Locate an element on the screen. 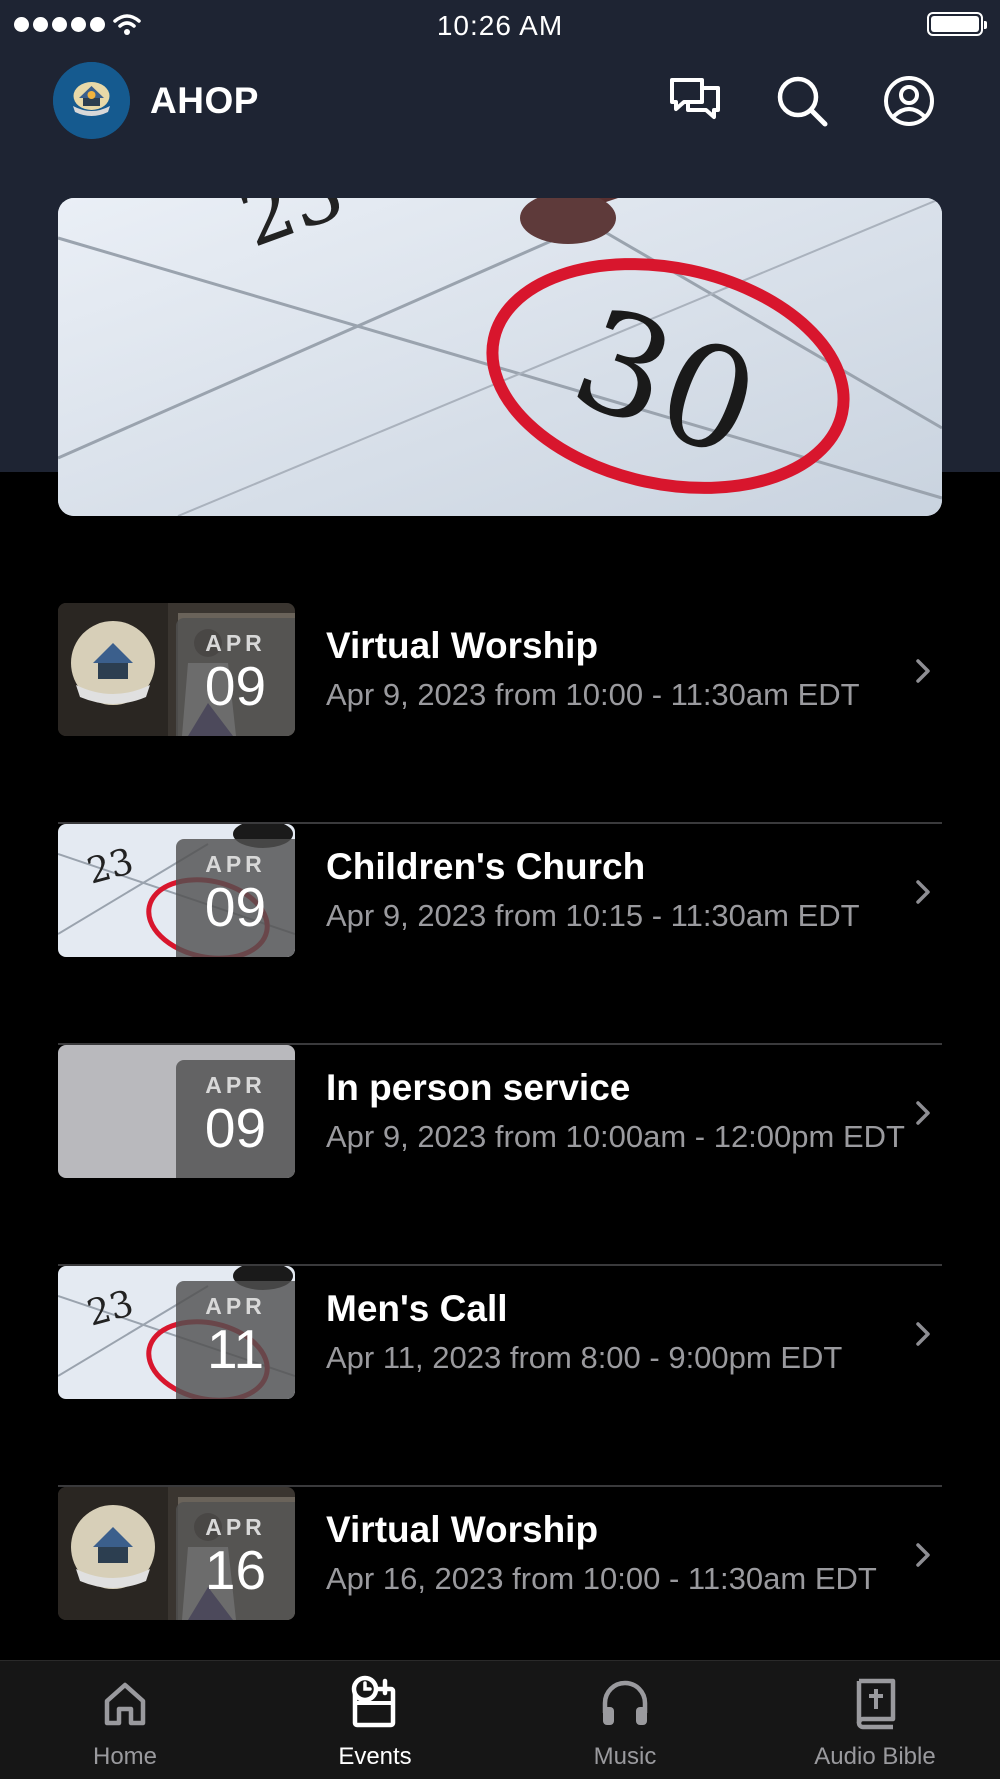 This screenshot has height=1779, width=1000. status-bar: 10:26 AM is located at coordinates (500, 25).